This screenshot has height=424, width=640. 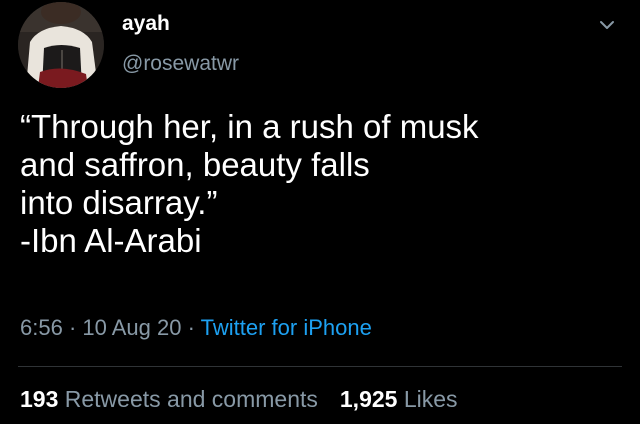 What do you see at coordinates (195, 164) in the screenshot?
I see `tweet-text-line: and saffron, beauty falls` at bounding box center [195, 164].